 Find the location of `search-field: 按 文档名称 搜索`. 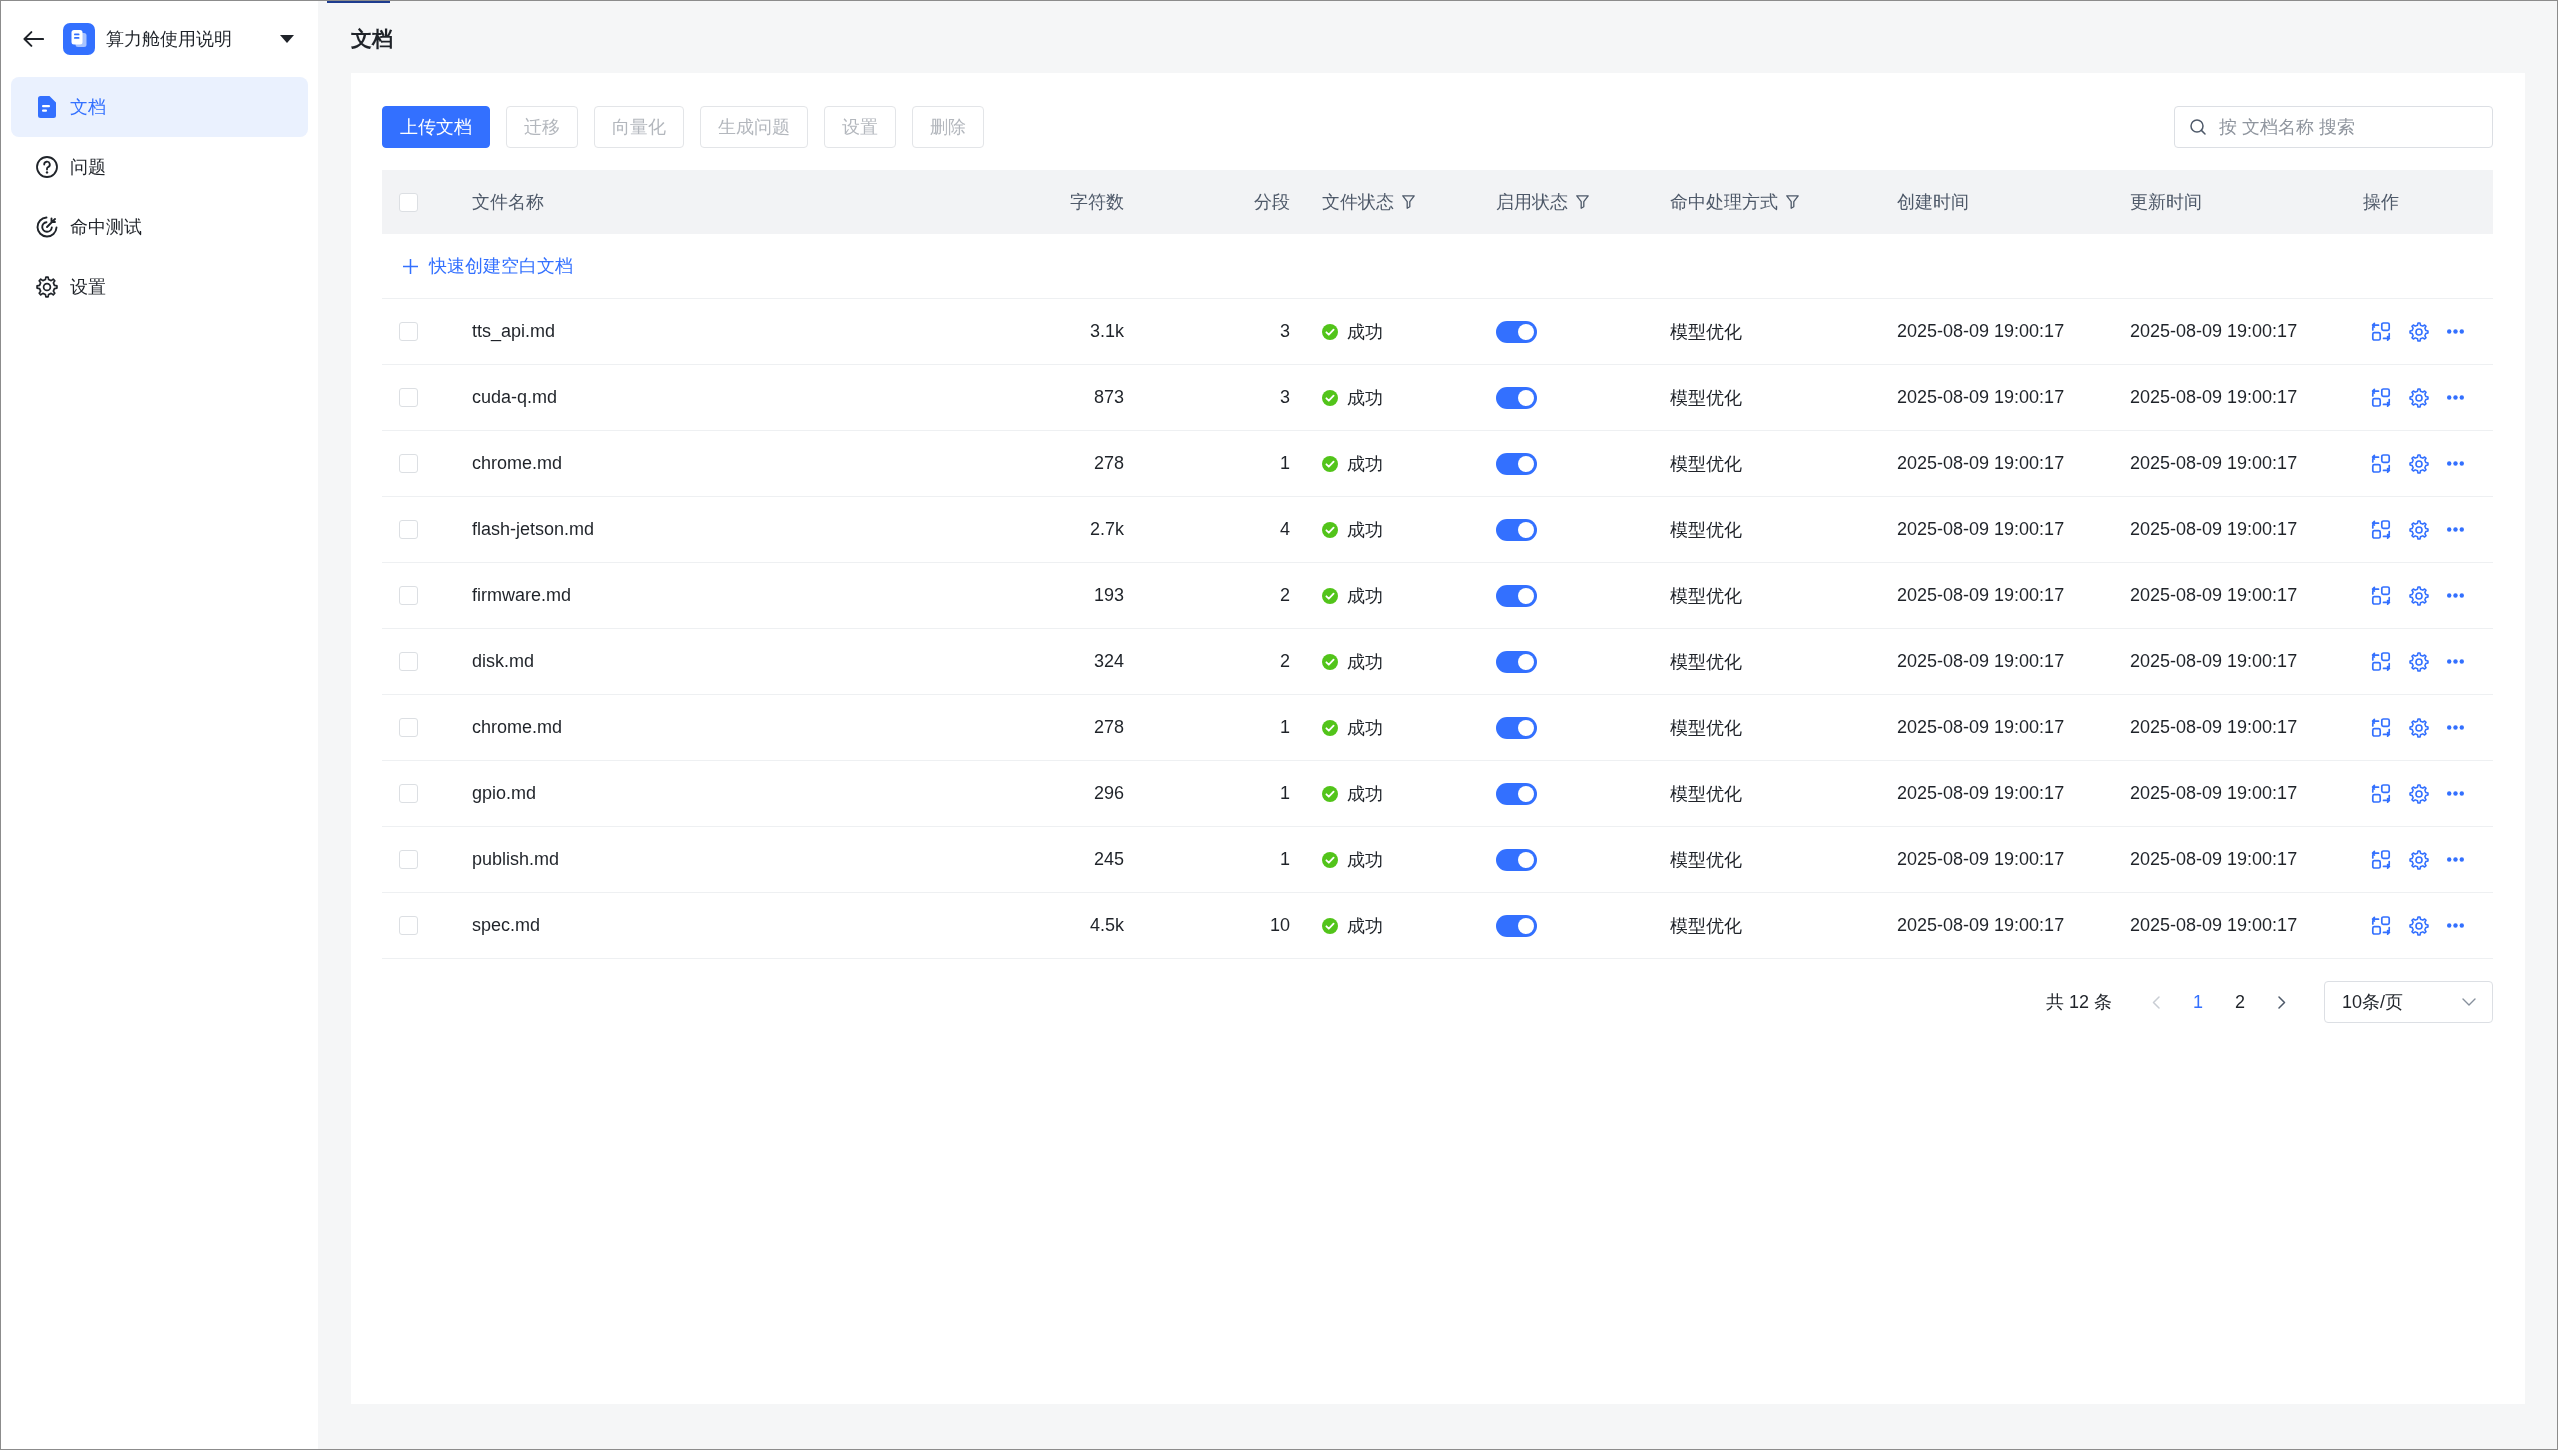

search-field: 按 文档名称 搜索 is located at coordinates (2333, 127).